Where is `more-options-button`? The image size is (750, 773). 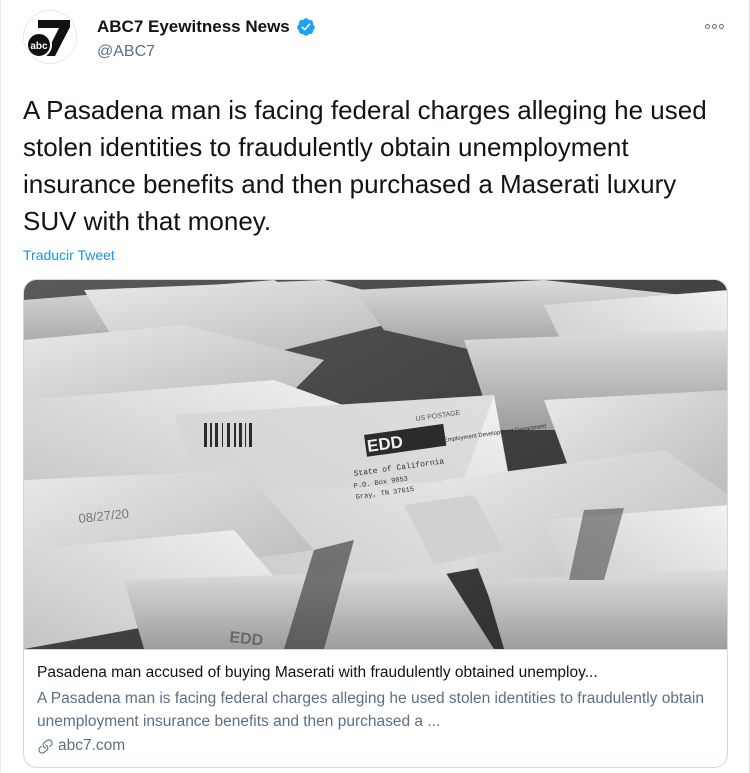 more-options-button is located at coordinates (714, 26).